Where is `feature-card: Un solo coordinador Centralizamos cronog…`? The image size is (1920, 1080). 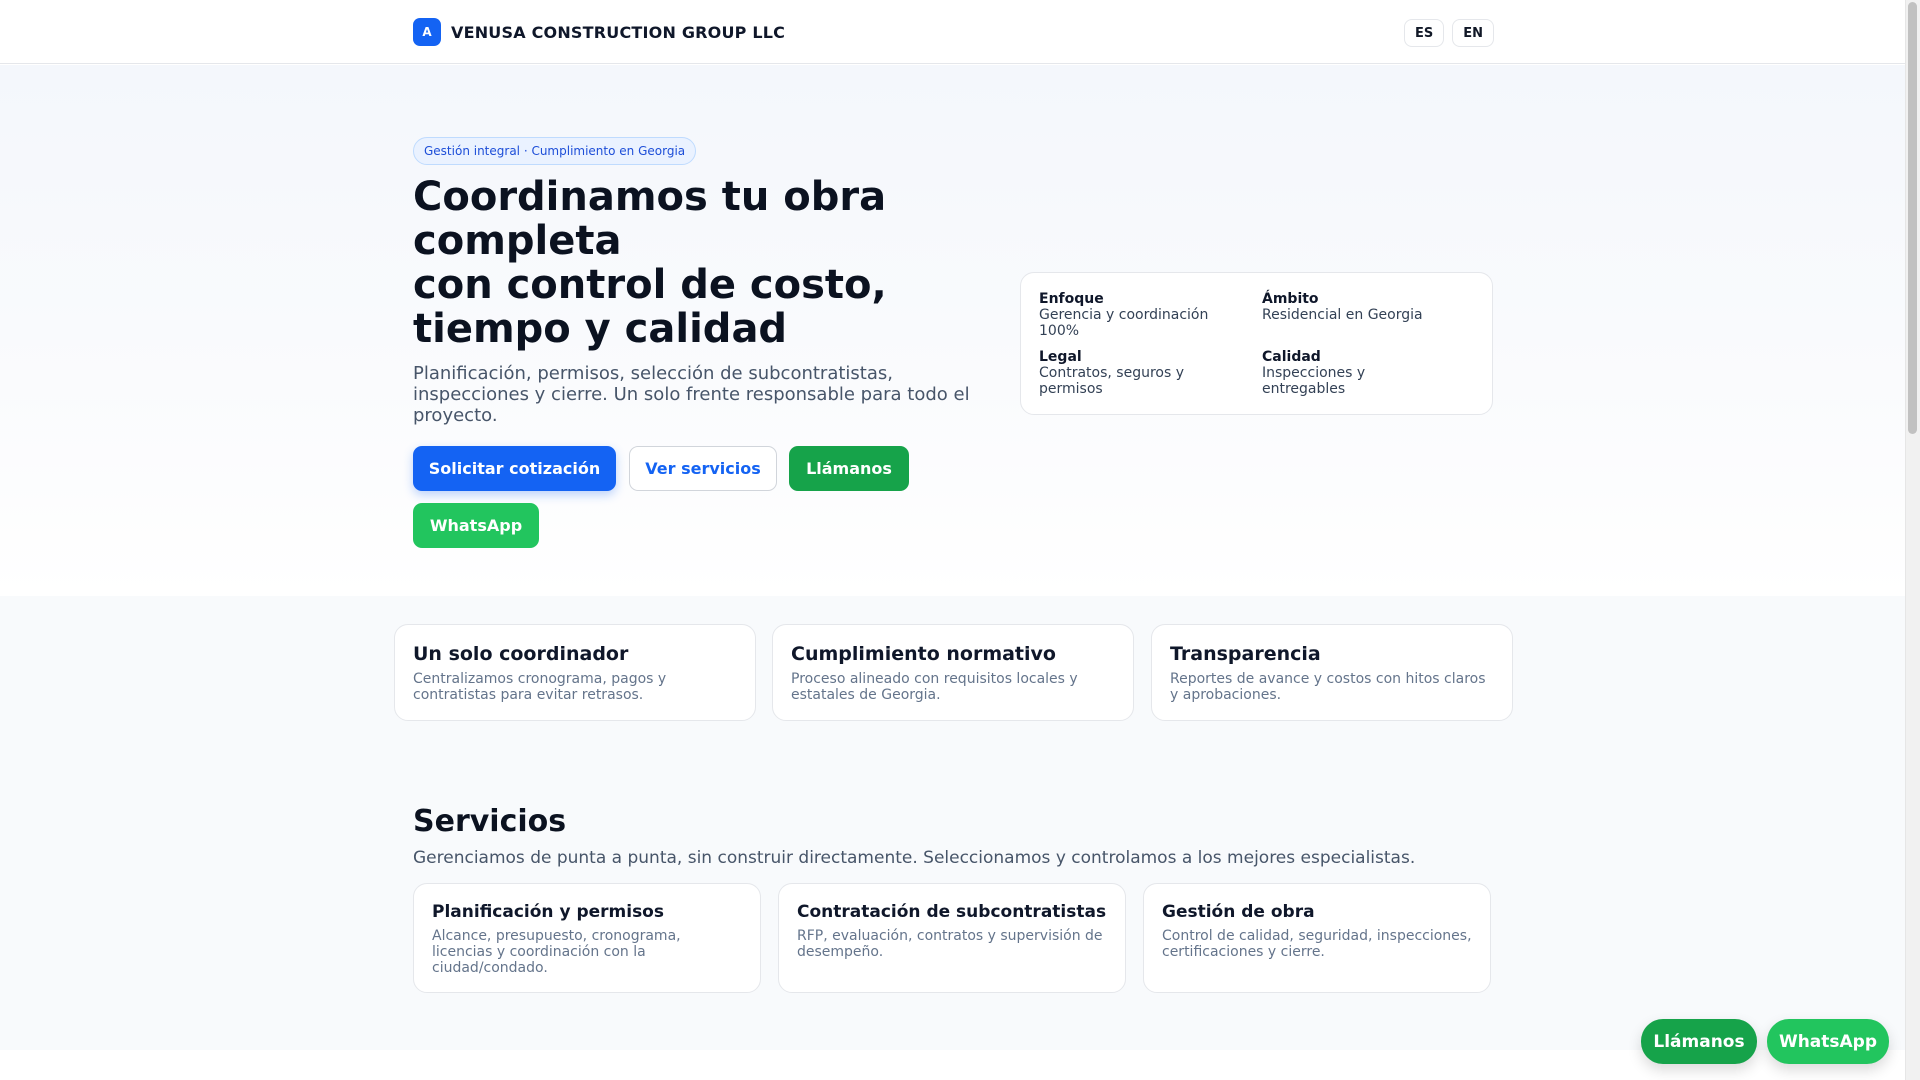 feature-card: Un solo coordinador Centralizamos cronog… is located at coordinates (575, 672).